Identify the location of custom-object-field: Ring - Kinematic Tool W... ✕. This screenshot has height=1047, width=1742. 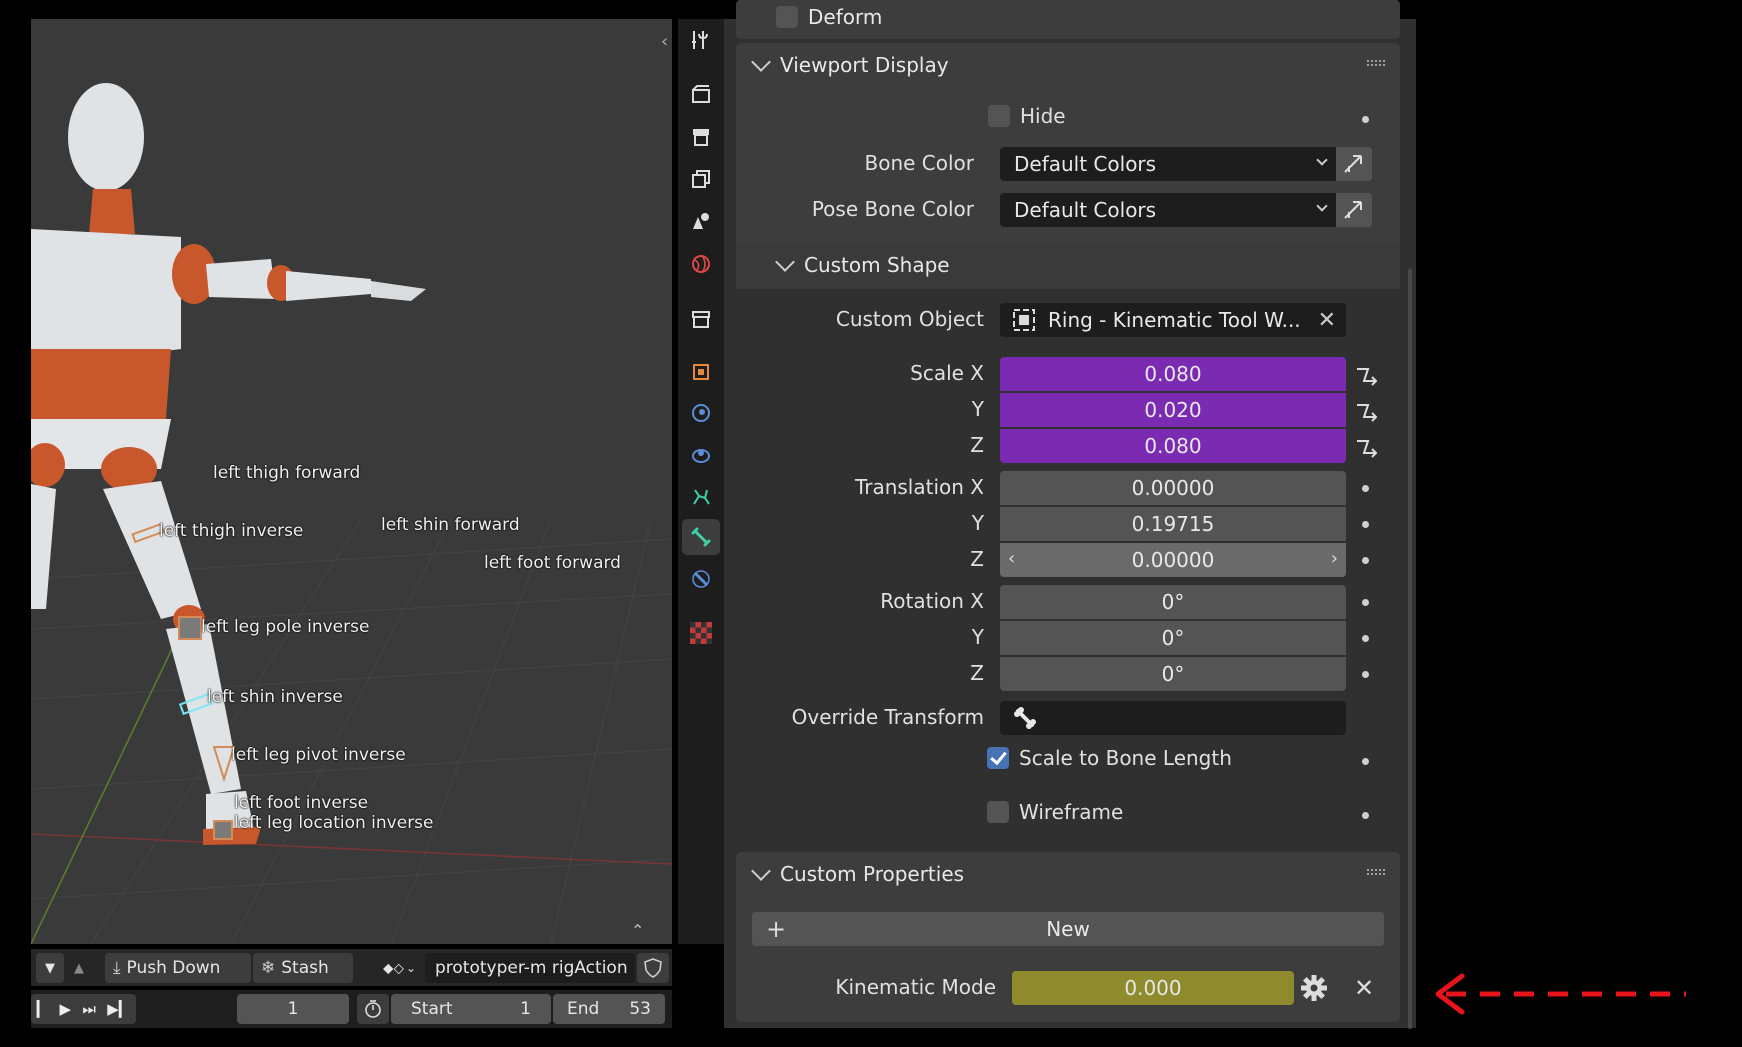
(1173, 320).